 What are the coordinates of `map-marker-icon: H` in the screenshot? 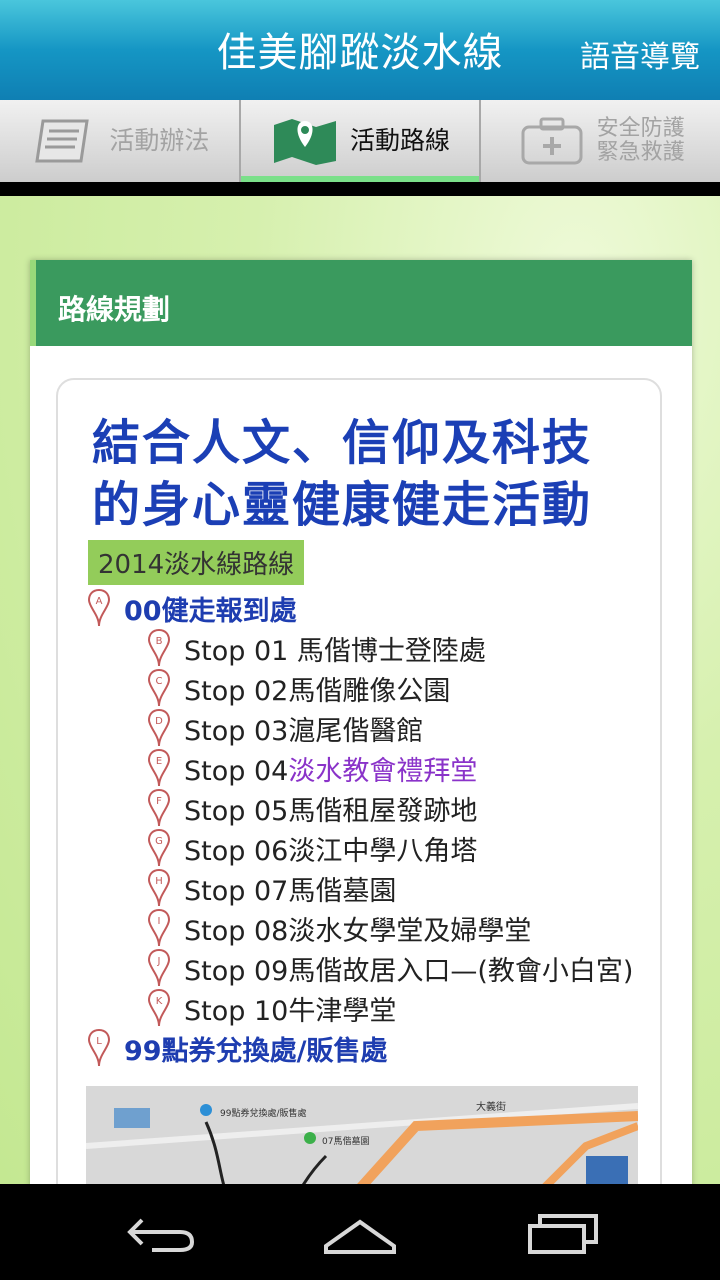 It's located at (159, 888).